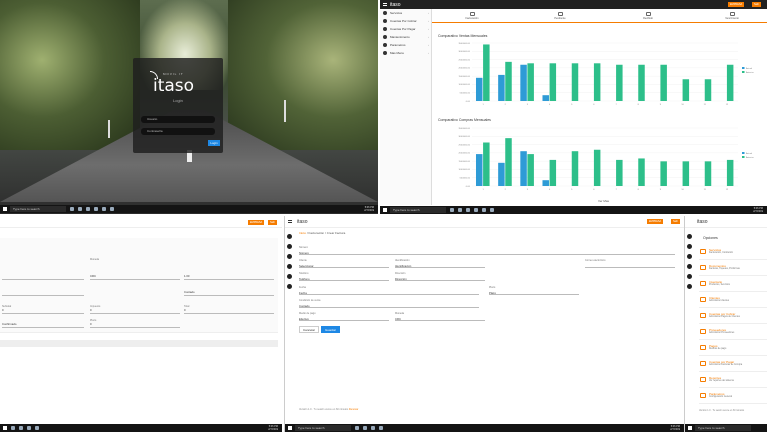 This screenshot has width=767, height=432. I want to click on services-icon, so click(689, 236).